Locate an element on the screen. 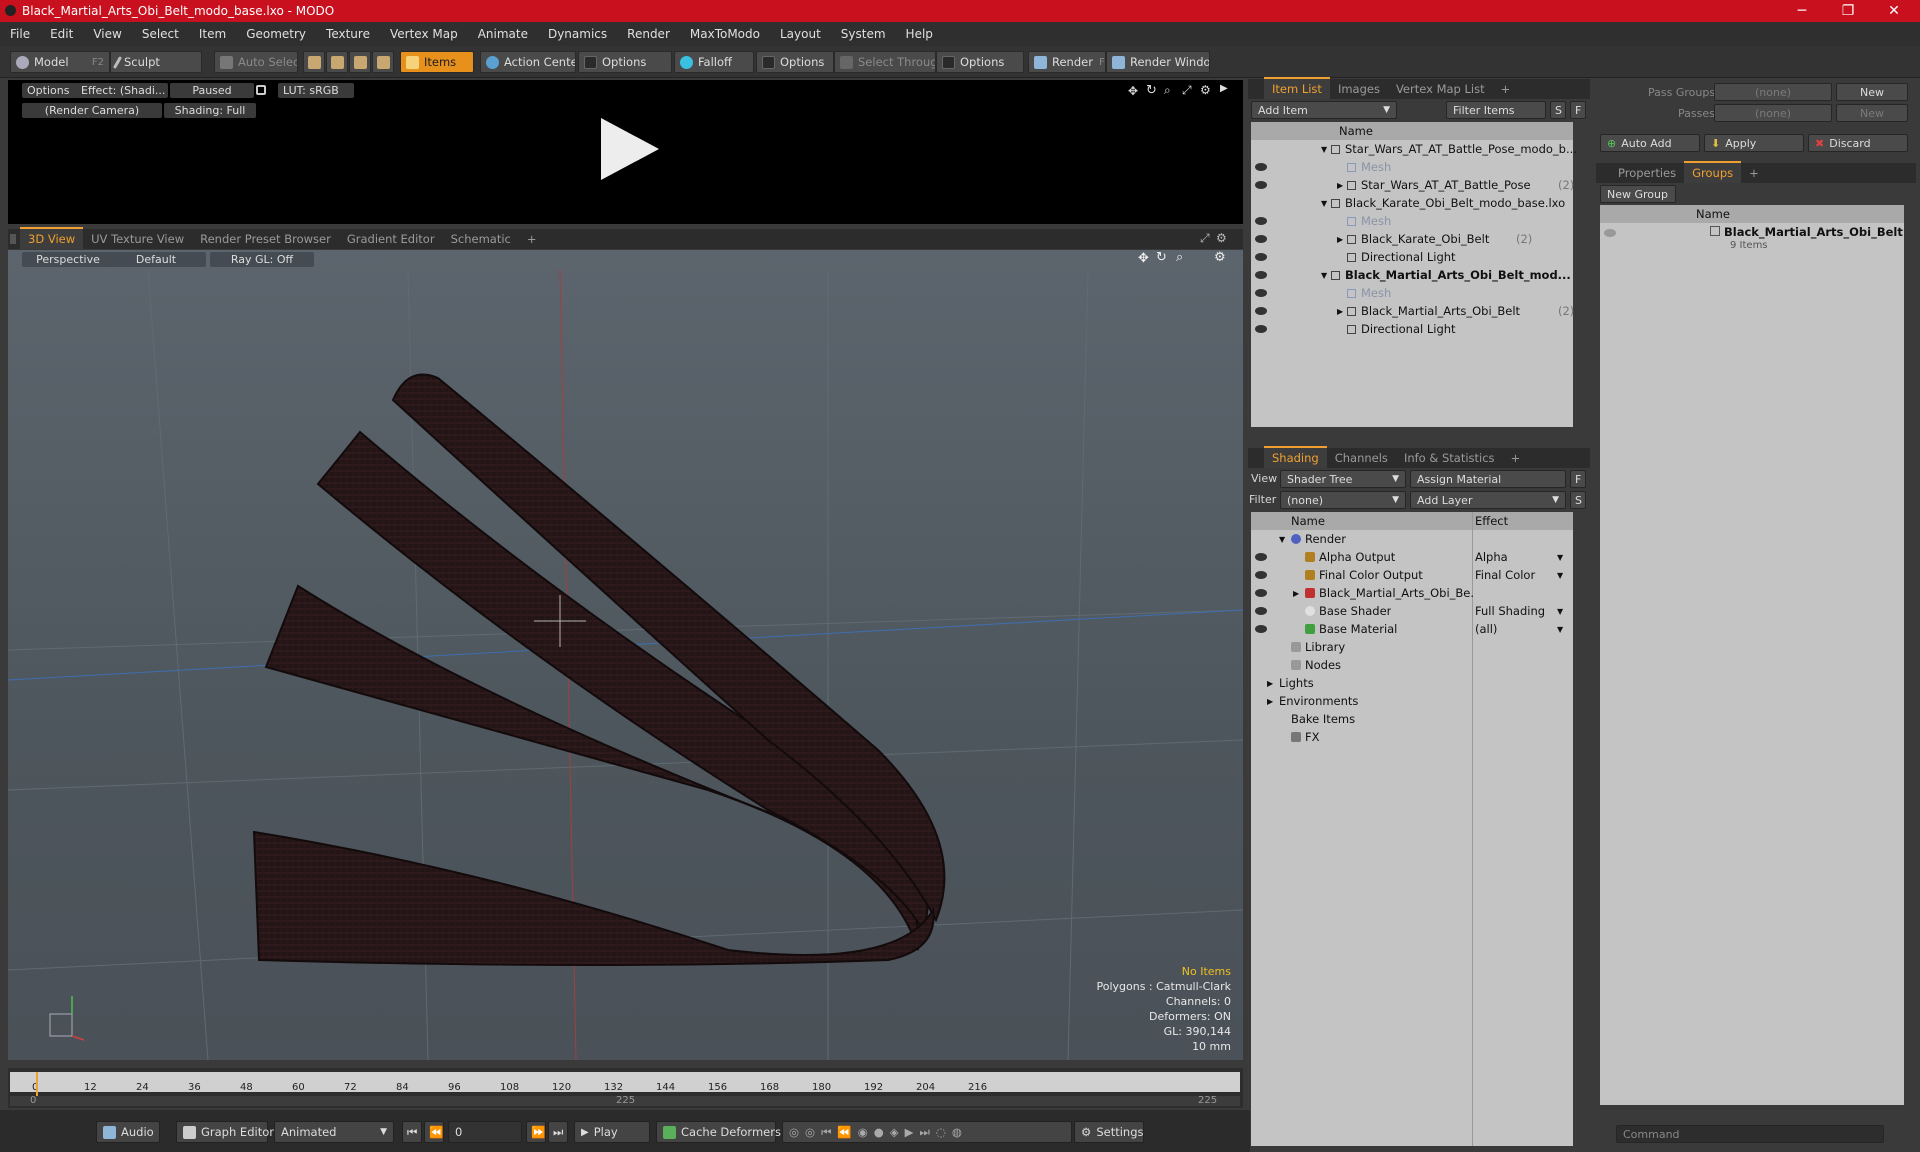  frame-field: 0 is located at coordinates (485, 1132).